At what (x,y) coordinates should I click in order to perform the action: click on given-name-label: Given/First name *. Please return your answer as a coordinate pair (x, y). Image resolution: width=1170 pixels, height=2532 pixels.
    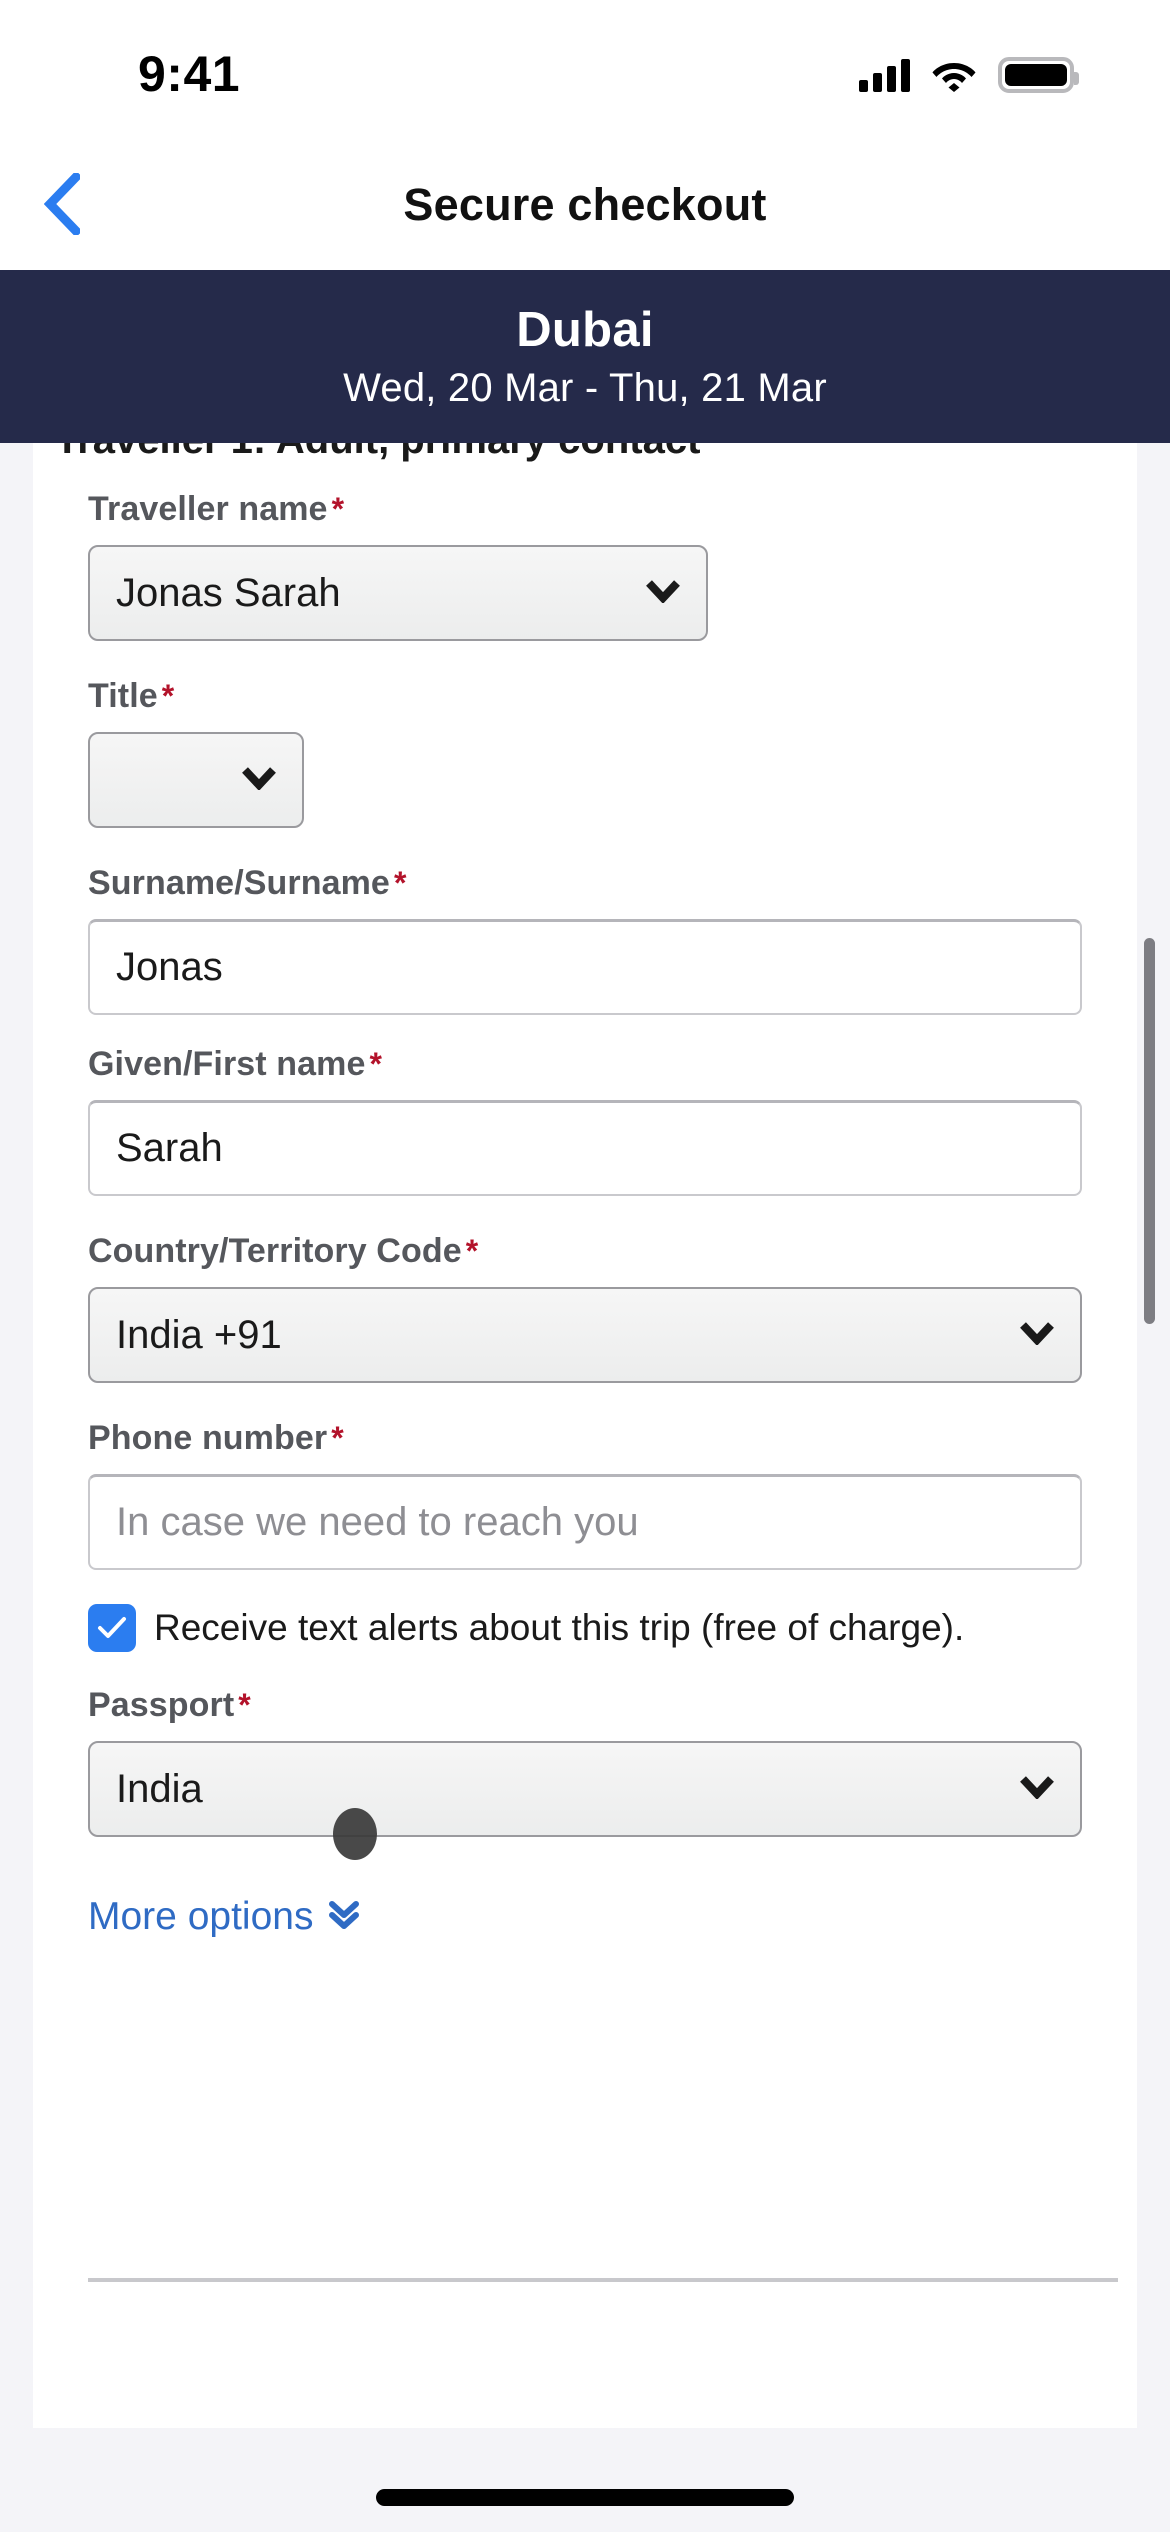
    Looking at the image, I should click on (235, 1064).